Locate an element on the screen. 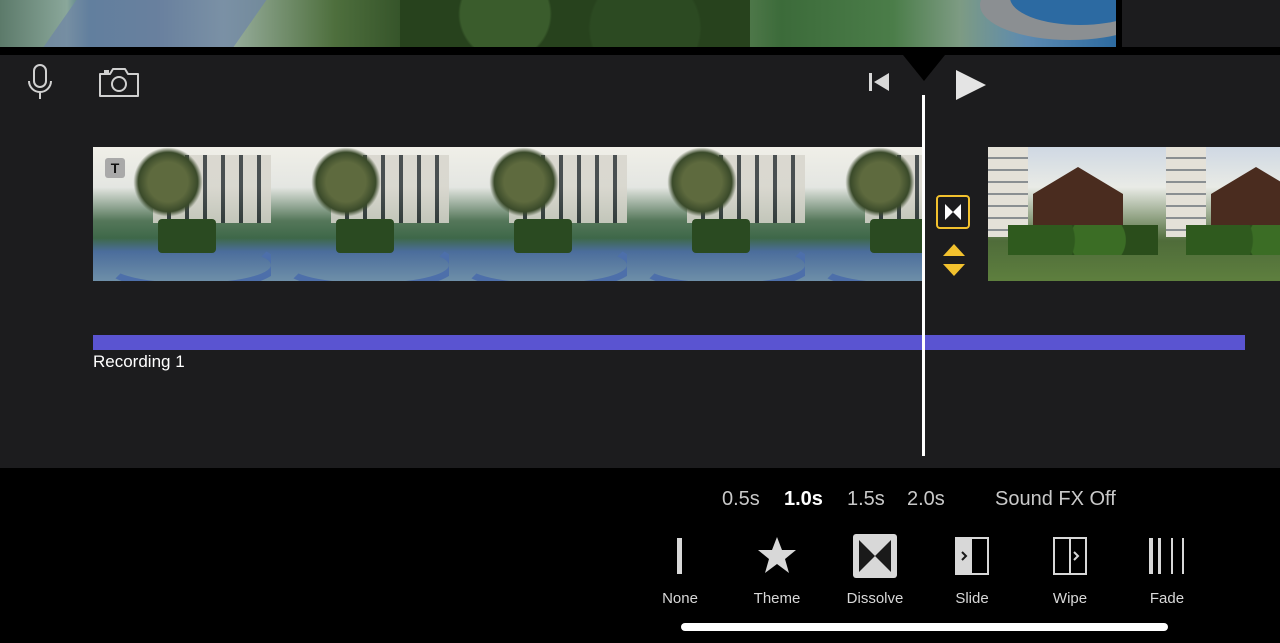 The width and height of the screenshot is (1280, 643). audio-clip-bar is located at coordinates (669, 342).